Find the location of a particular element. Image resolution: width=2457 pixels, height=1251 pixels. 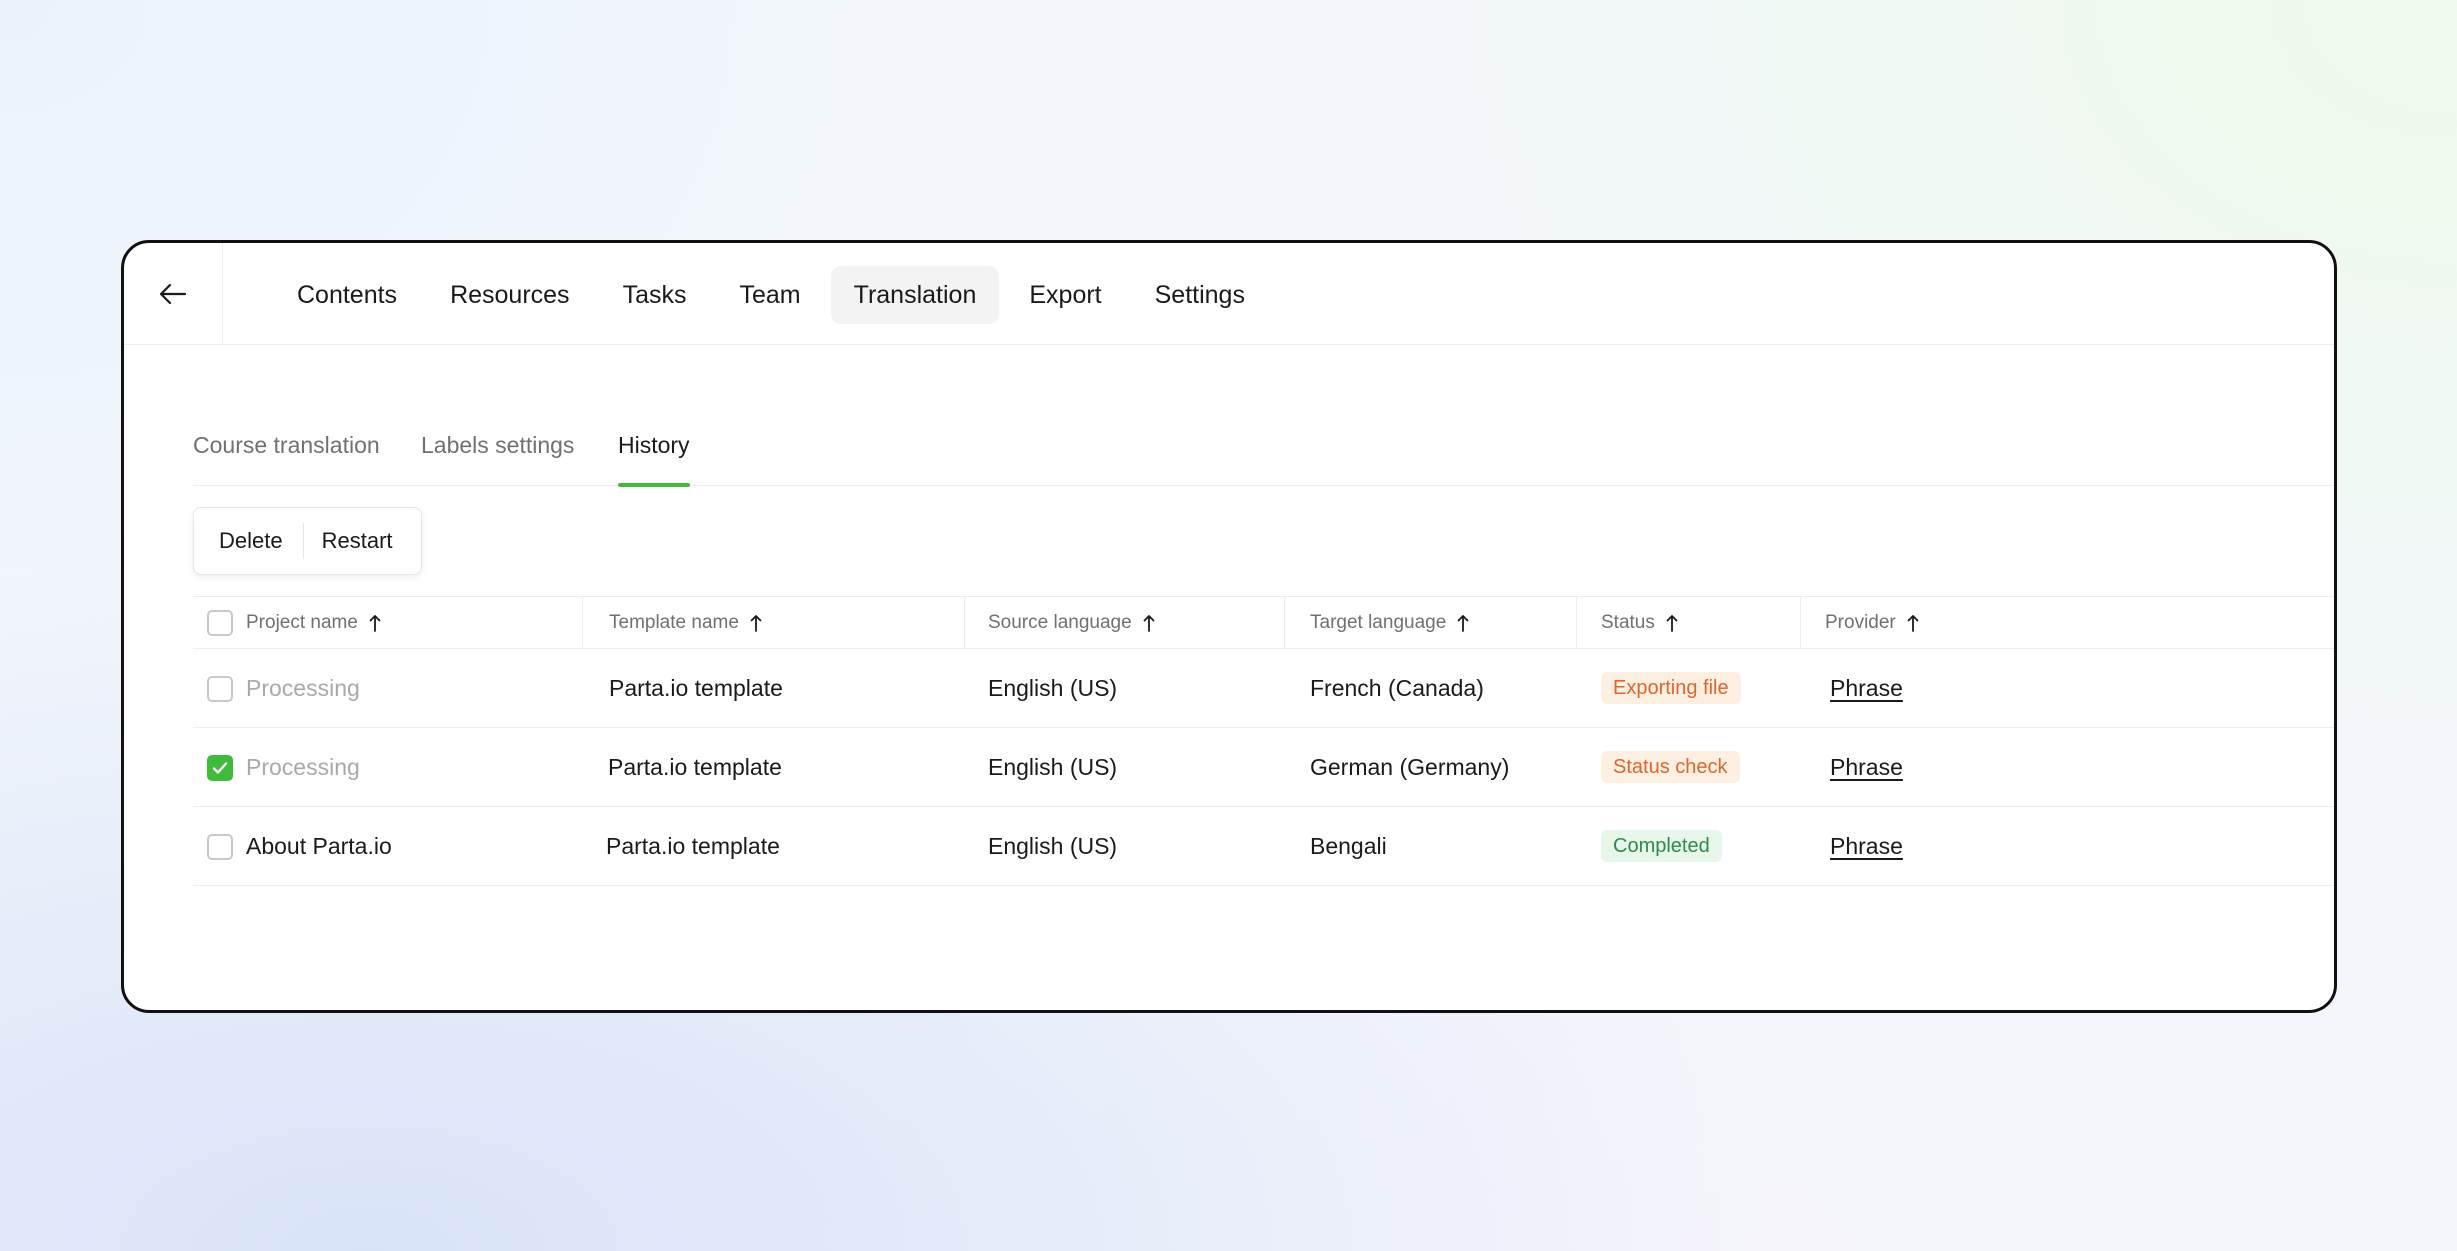

target-language-cell: Bengali is located at coordinates (1348, 845).